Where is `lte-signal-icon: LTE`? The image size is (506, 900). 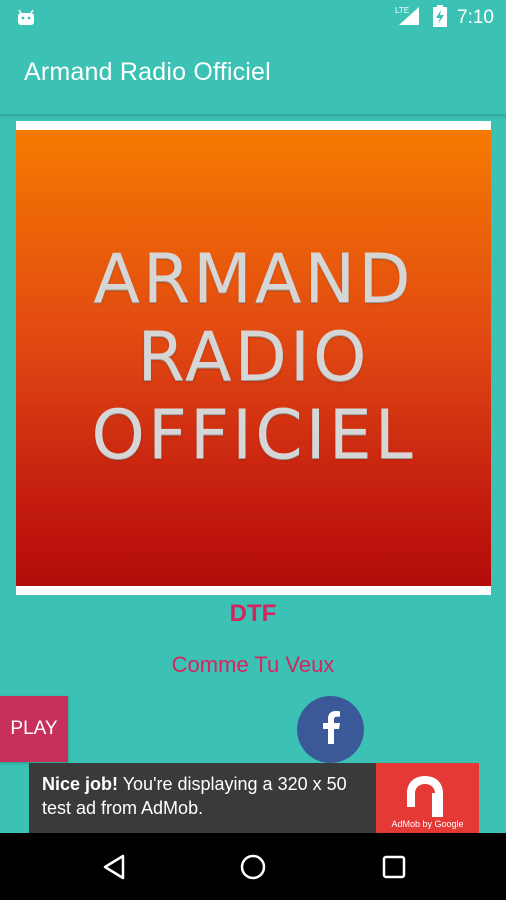
lte-signal-icon: LTE is located at coordinates (409, 18).